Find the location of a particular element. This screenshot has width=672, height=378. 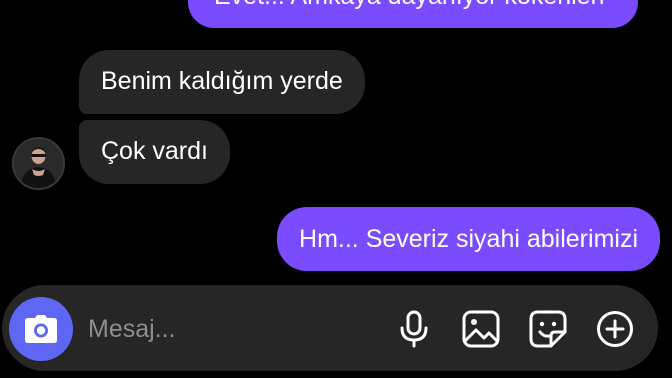

outgoing-message: Hm... Severiz siyahi abilerimizi is located at coordinates (468, 239).